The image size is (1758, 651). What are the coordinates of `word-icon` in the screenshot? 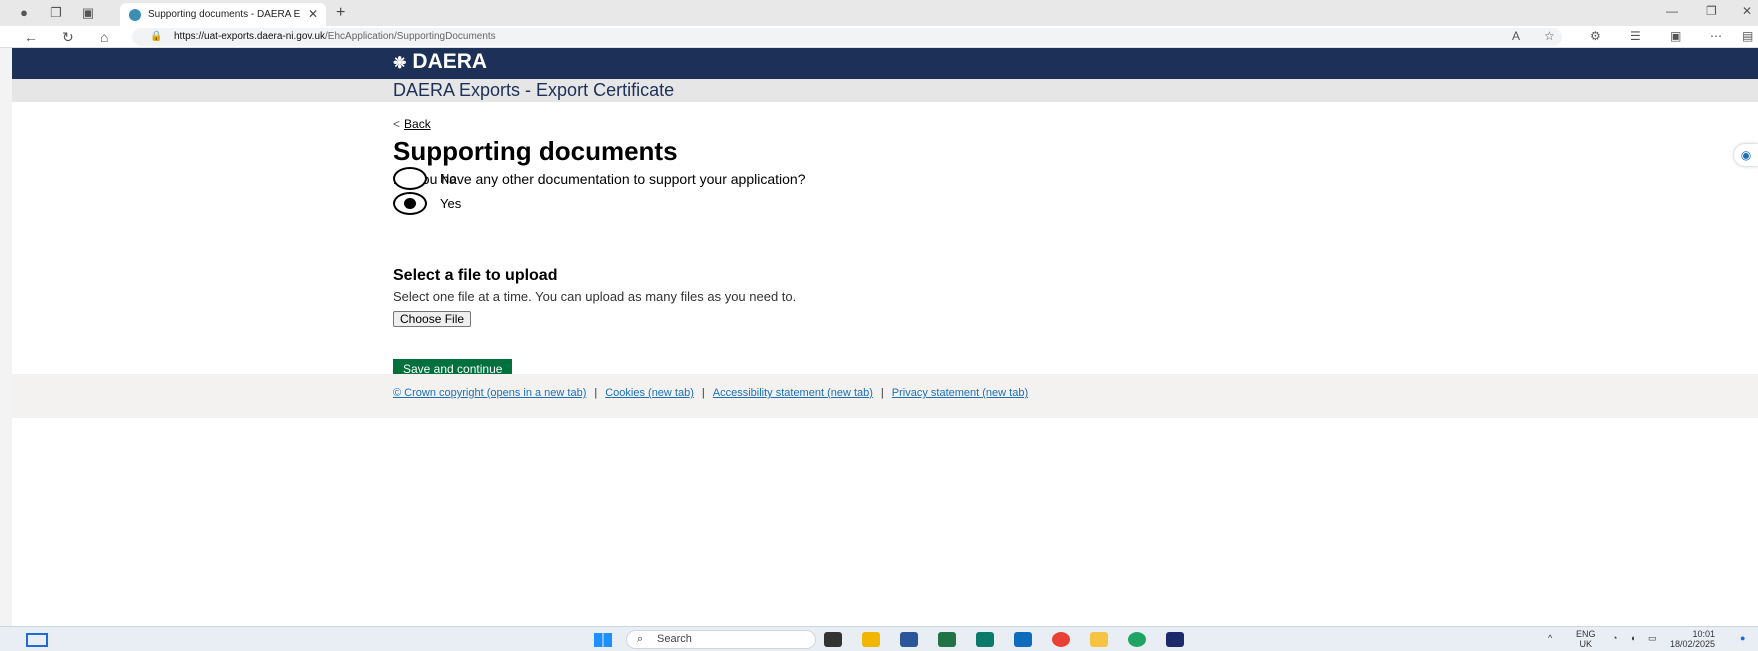 It's located at (909, 639).